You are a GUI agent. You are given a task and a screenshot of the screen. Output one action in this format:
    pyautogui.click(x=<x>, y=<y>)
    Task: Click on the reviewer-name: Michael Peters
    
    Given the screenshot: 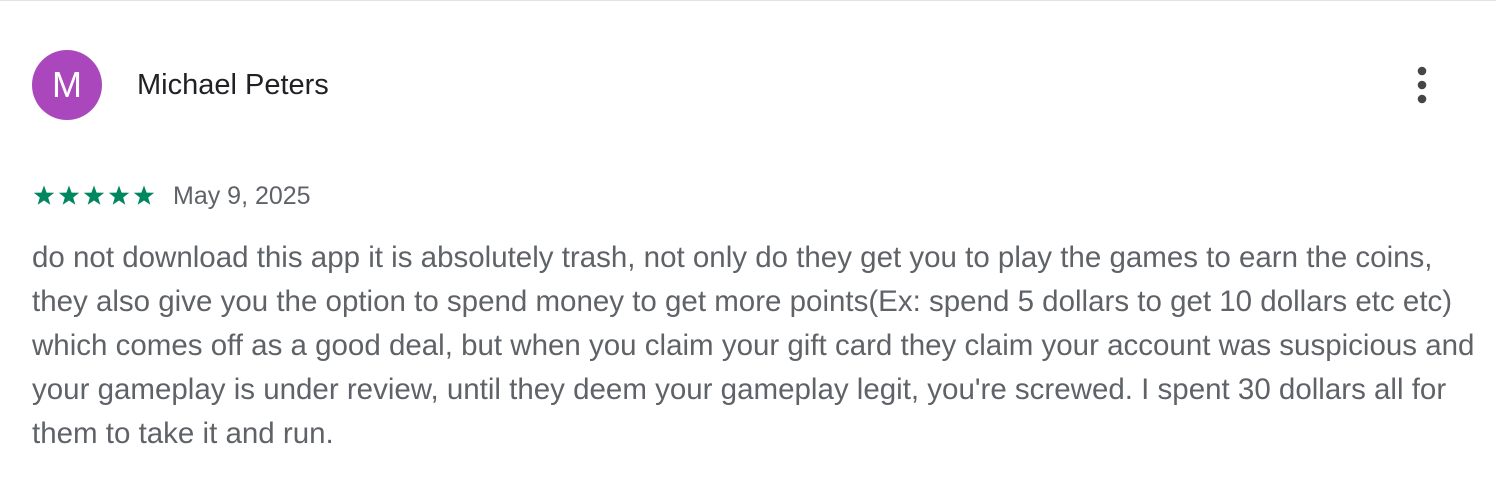 What is the action you would take?
    pyautogui.click(x=233, y=85)
    